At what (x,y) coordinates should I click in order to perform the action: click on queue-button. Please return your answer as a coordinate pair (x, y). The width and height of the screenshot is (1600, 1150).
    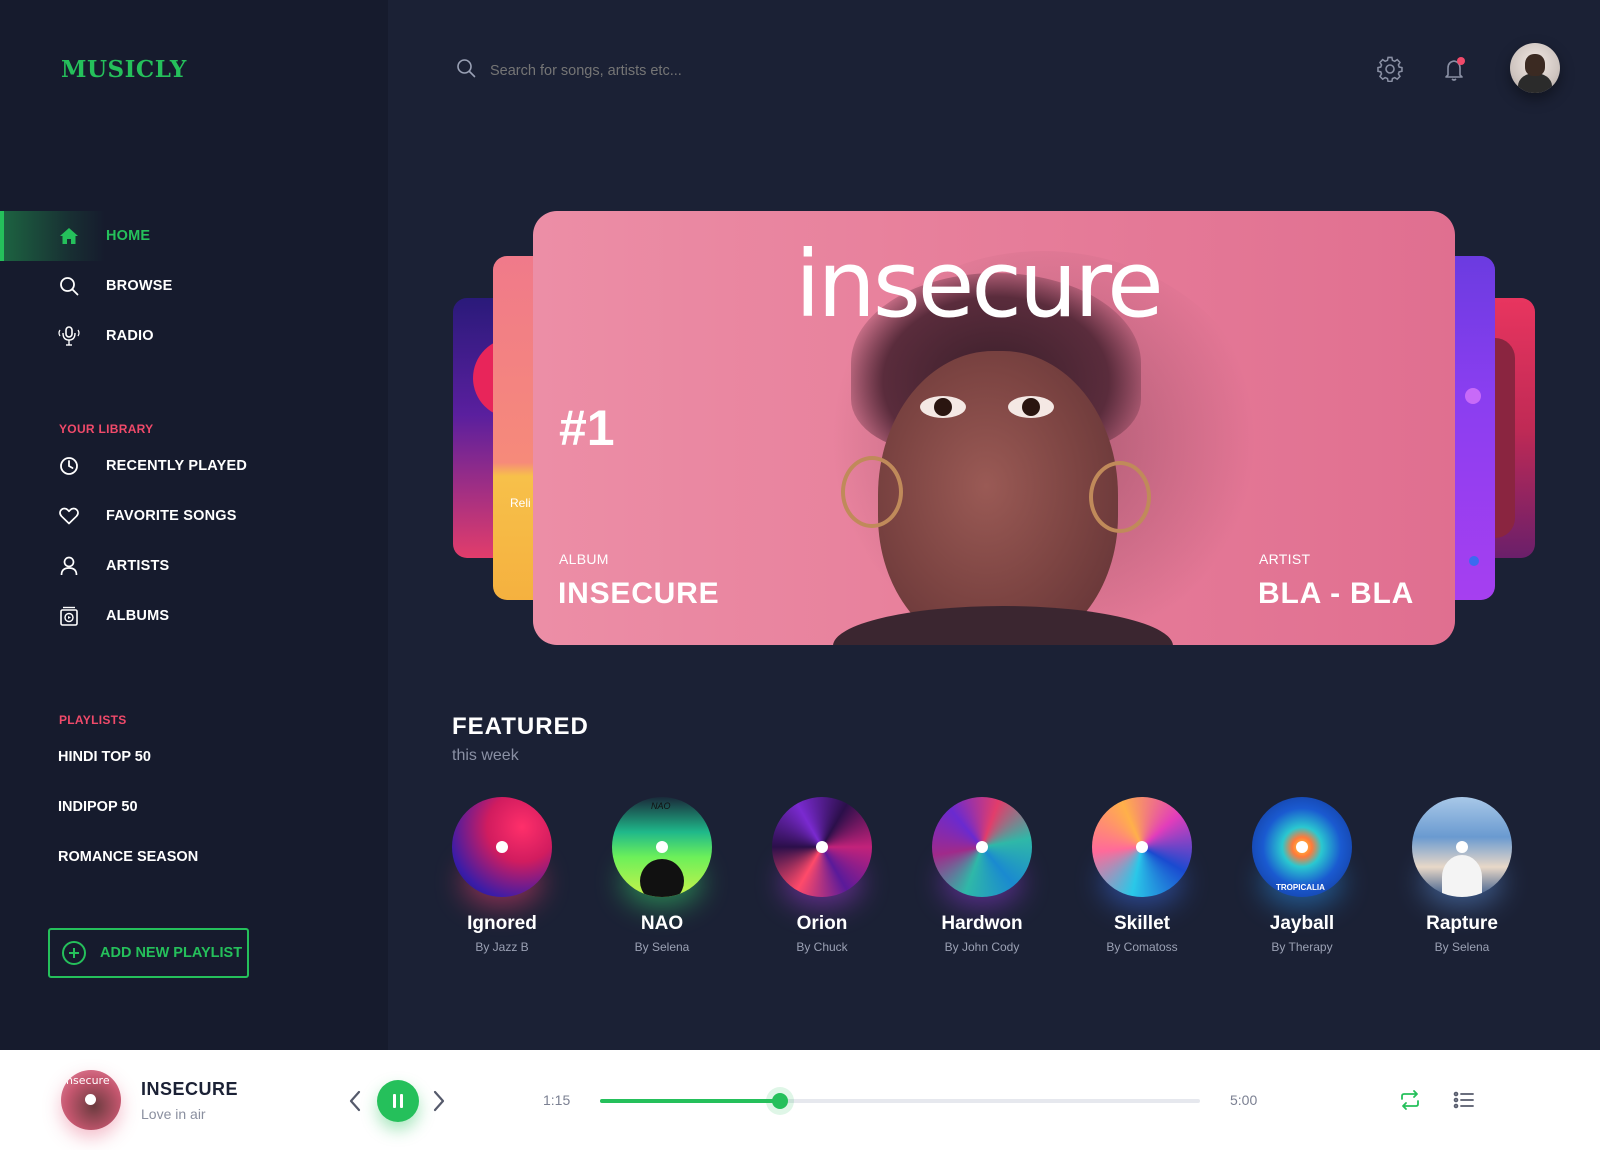
    Looking at the image, I should click on (1464, 1102).